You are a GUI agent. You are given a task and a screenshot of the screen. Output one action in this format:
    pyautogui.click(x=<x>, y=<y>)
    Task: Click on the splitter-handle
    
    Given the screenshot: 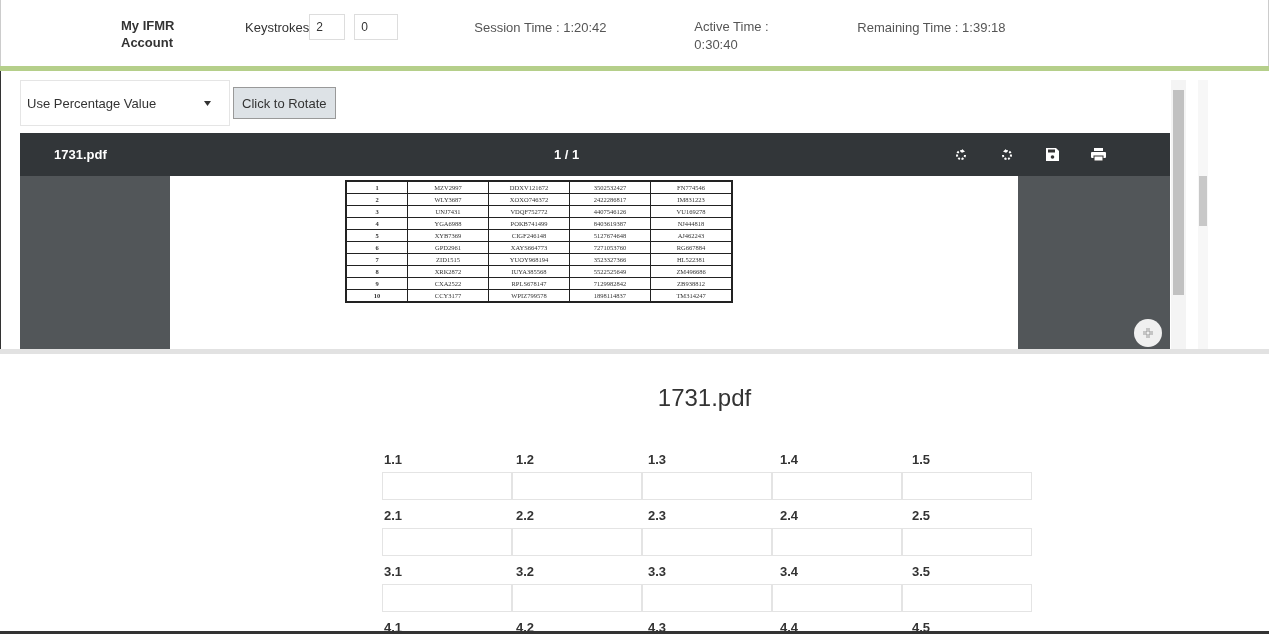 What is the action you would take?
    pyautogui.click(x=634, y=351)
    